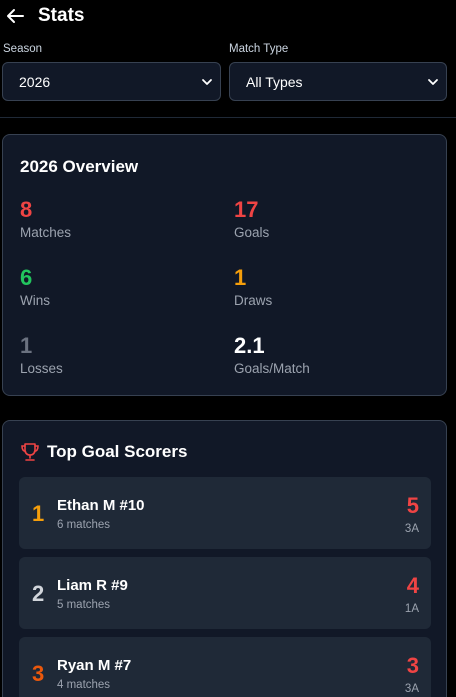 Image resolution: width=456 pixels, height=697 pixels. I want to click on stat-label: Matches, so click(46, 232).